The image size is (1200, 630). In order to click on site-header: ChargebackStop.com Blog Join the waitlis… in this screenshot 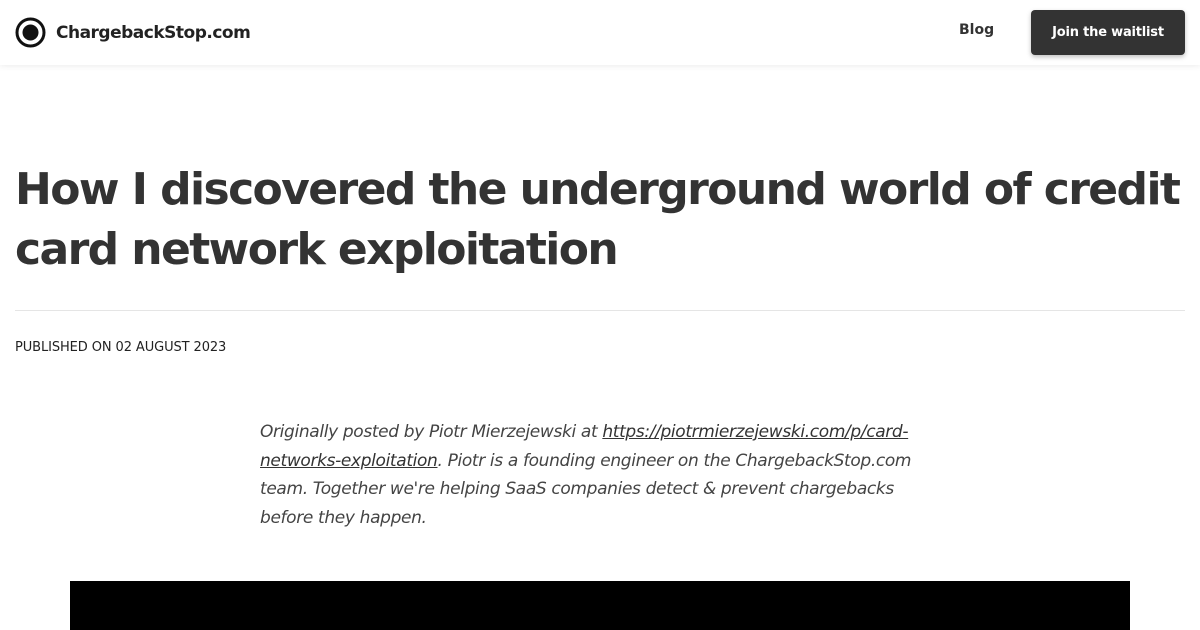, I will do `click(600, 32)`.